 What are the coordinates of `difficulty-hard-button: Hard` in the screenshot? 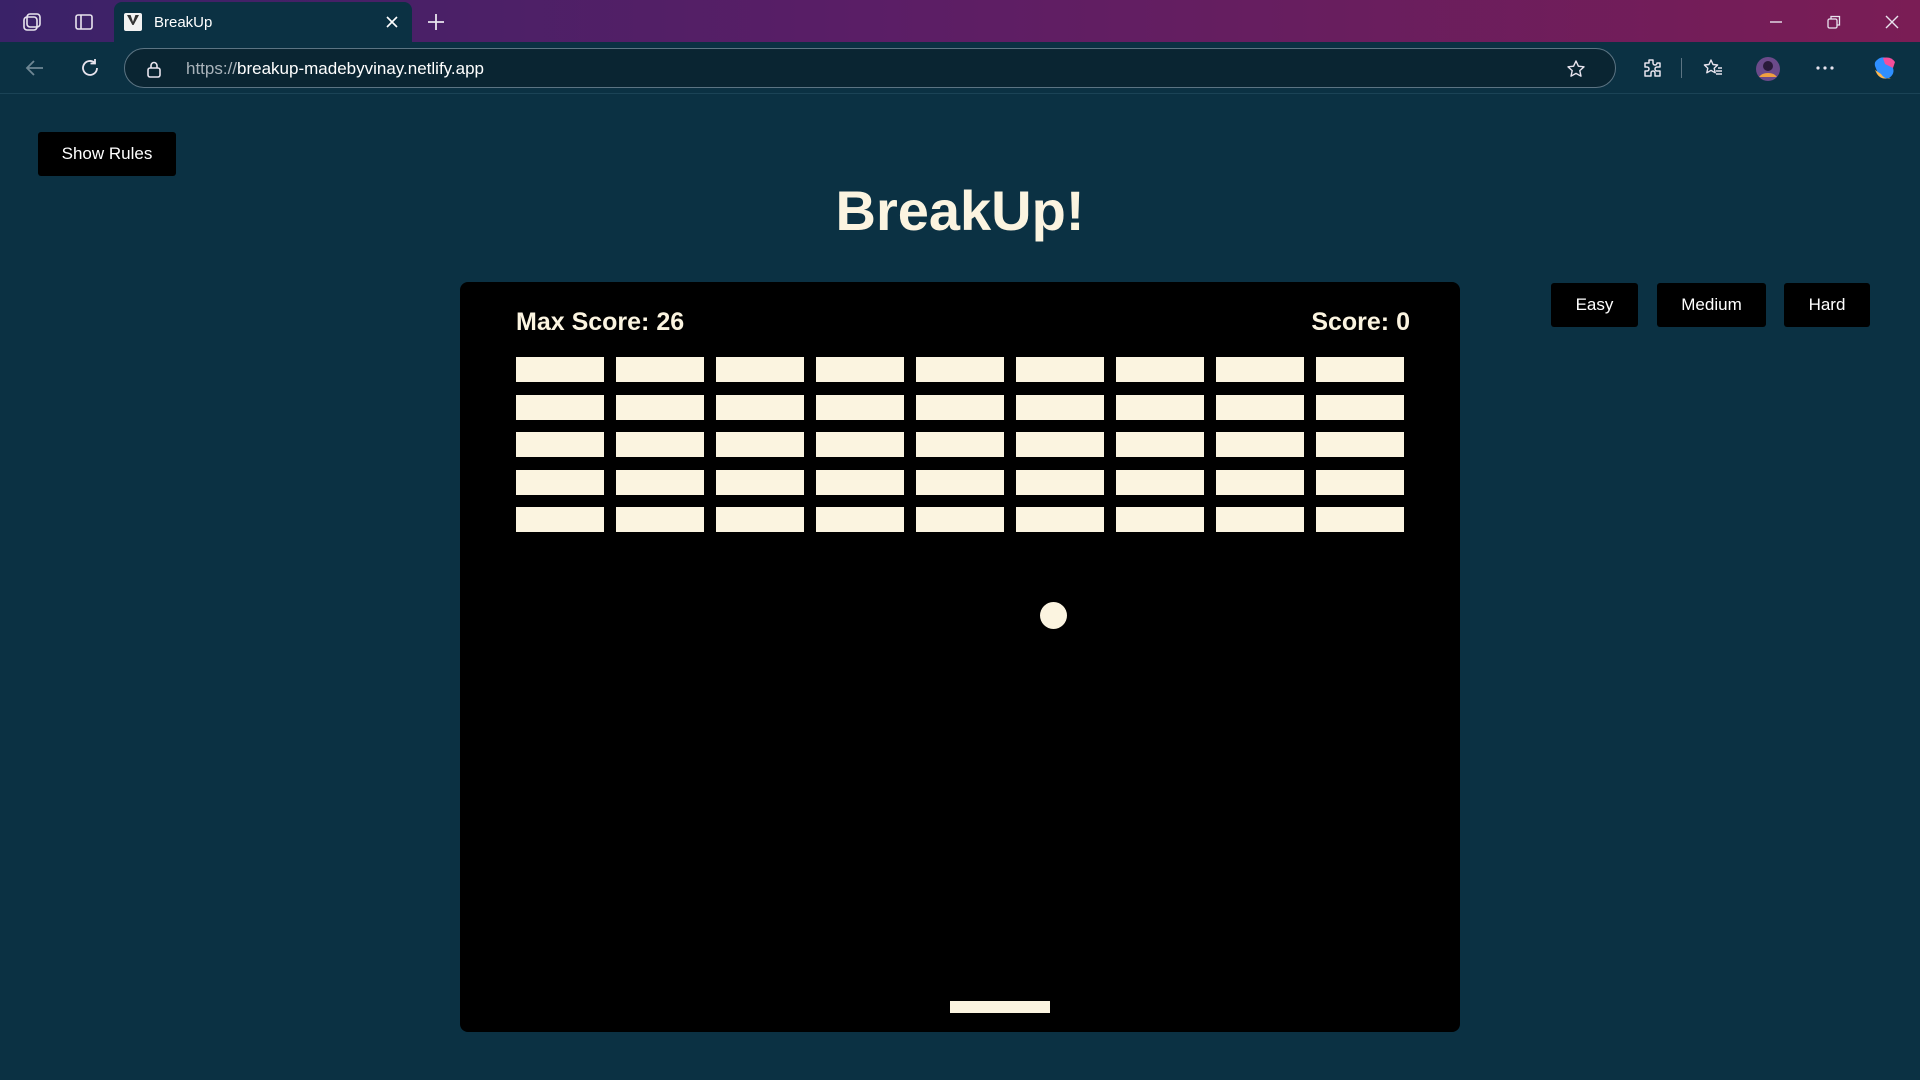 It's located at (1827, 305).